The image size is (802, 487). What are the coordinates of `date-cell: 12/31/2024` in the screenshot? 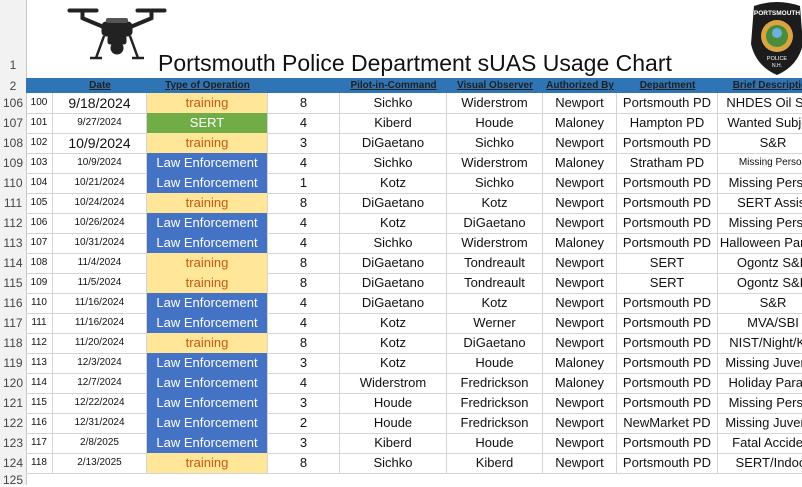 It's located at (100, 423).